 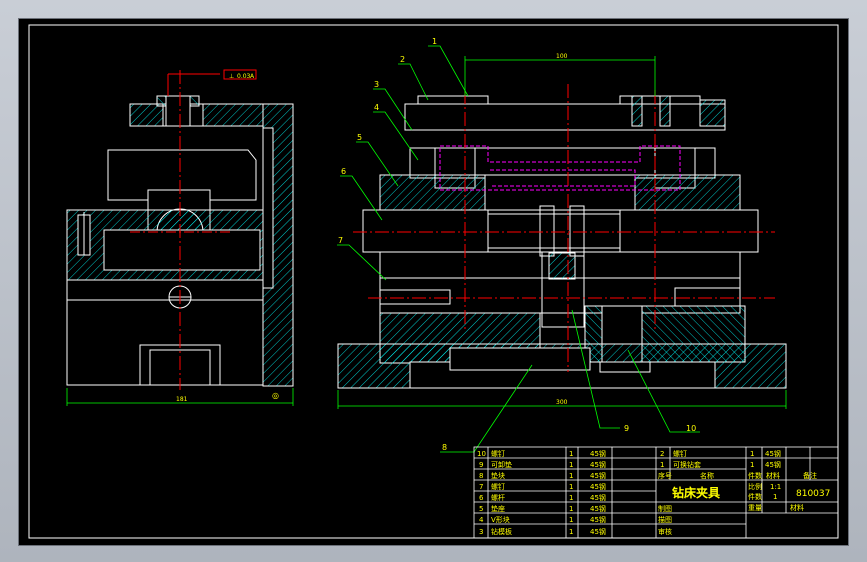 I want to click on svg-text: V形块, so click(x=500, y=519).